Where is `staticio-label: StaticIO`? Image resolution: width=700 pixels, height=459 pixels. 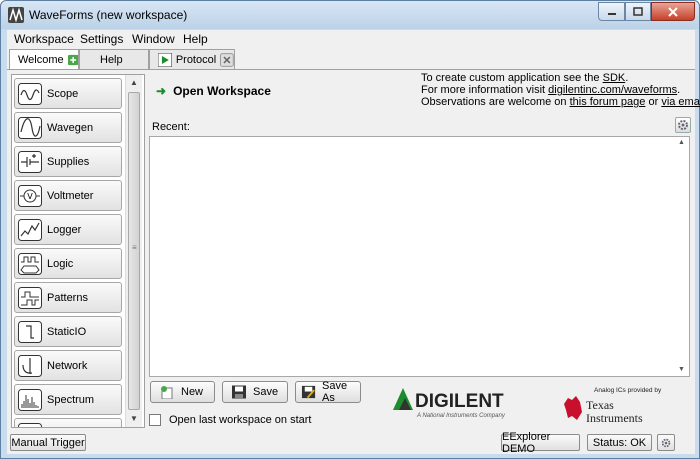
staticio-label: StaticIO is located at coordinates (67, 331).